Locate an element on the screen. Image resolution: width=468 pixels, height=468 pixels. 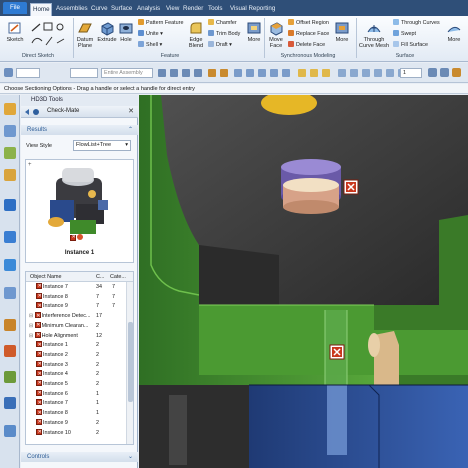
expand-icon: ⌄ is located at coordinates (130, 457).